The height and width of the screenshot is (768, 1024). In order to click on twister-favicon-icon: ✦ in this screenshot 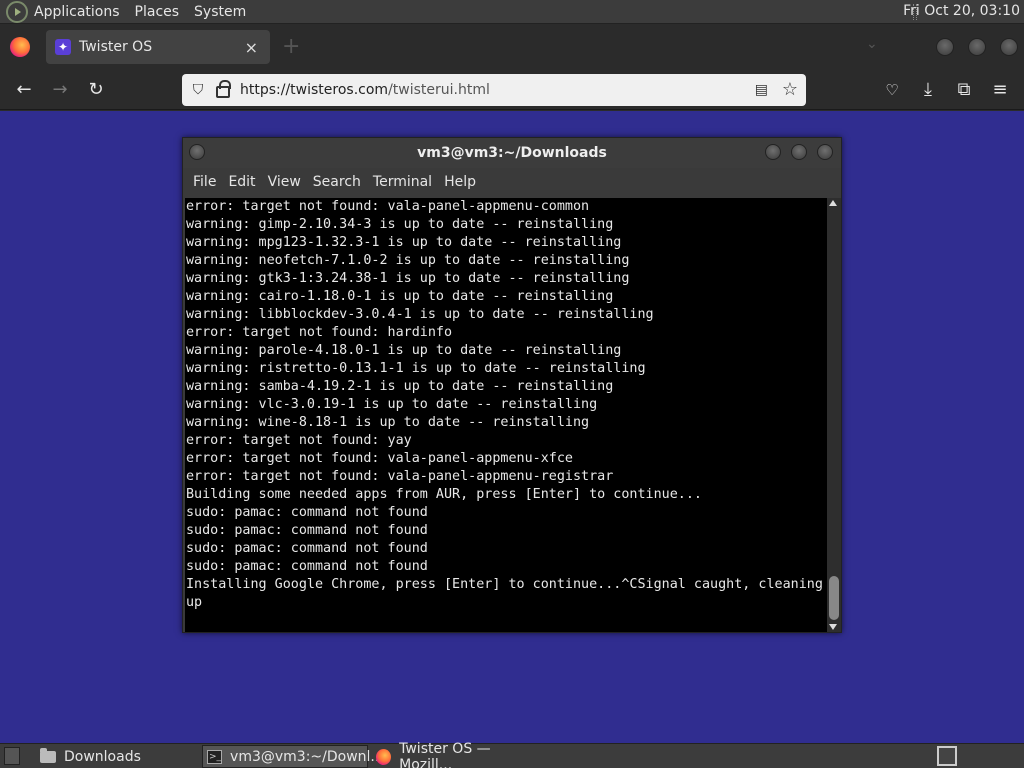, I will do `click(63, 47)`.